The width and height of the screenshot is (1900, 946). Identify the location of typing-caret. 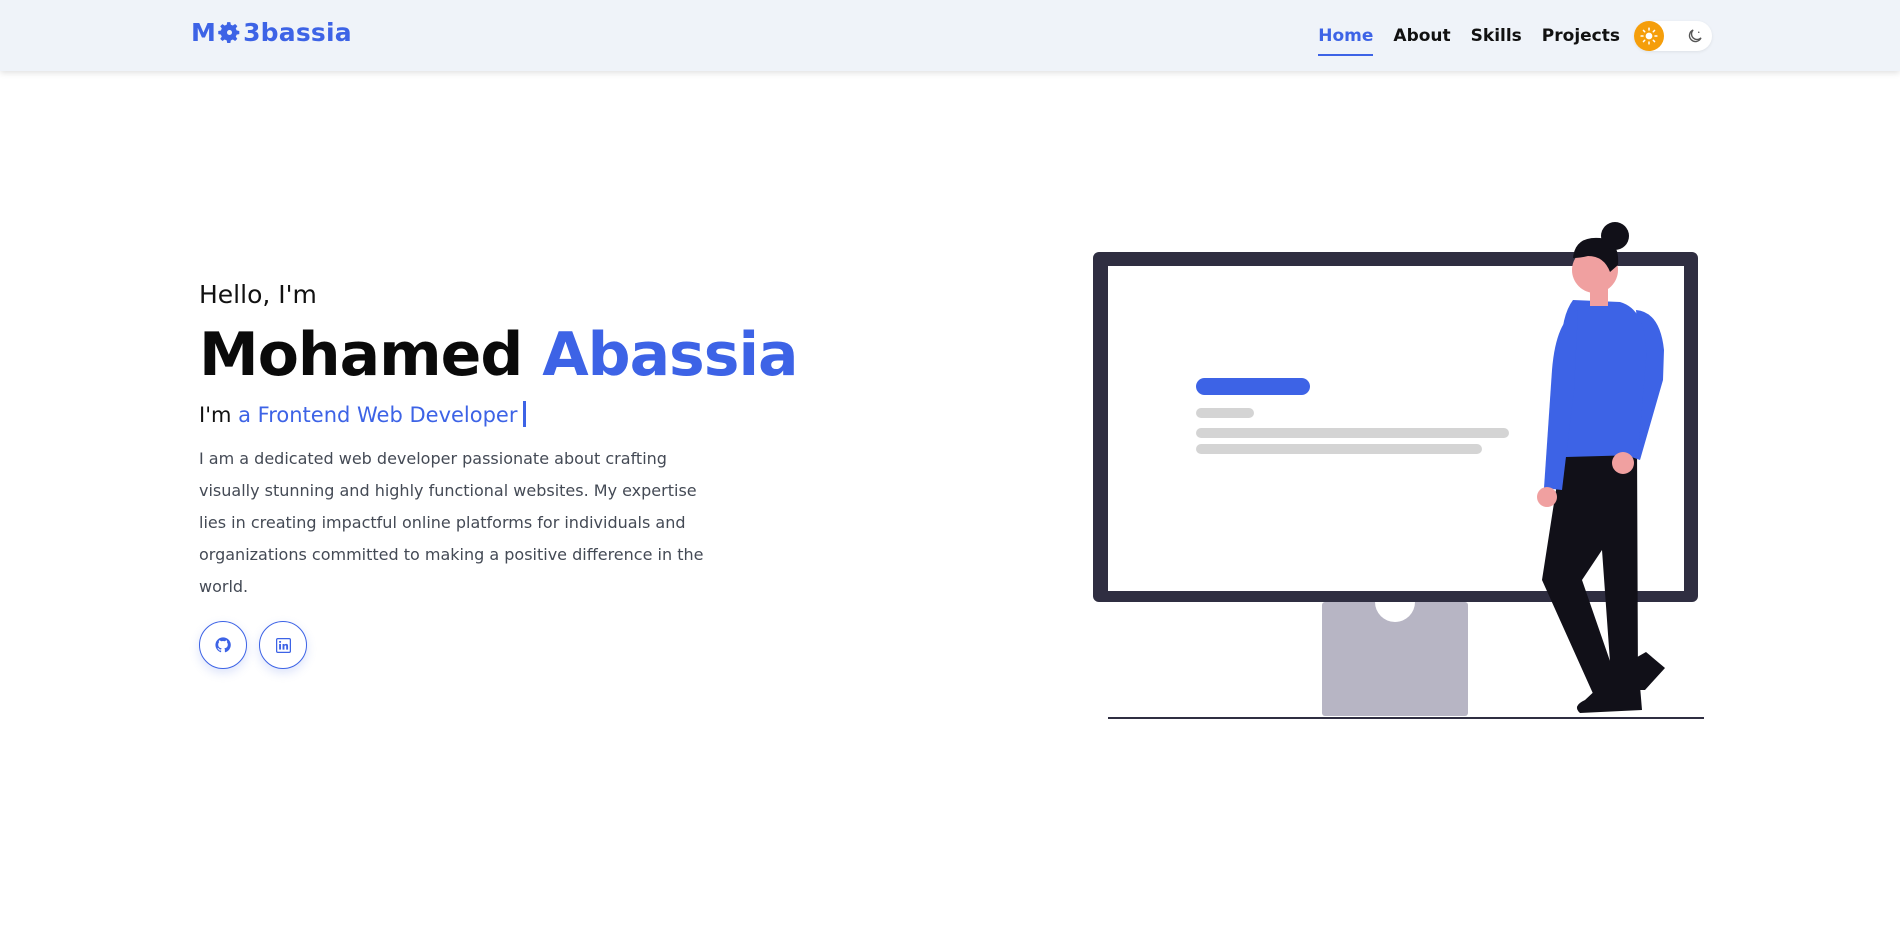
(525, 414).